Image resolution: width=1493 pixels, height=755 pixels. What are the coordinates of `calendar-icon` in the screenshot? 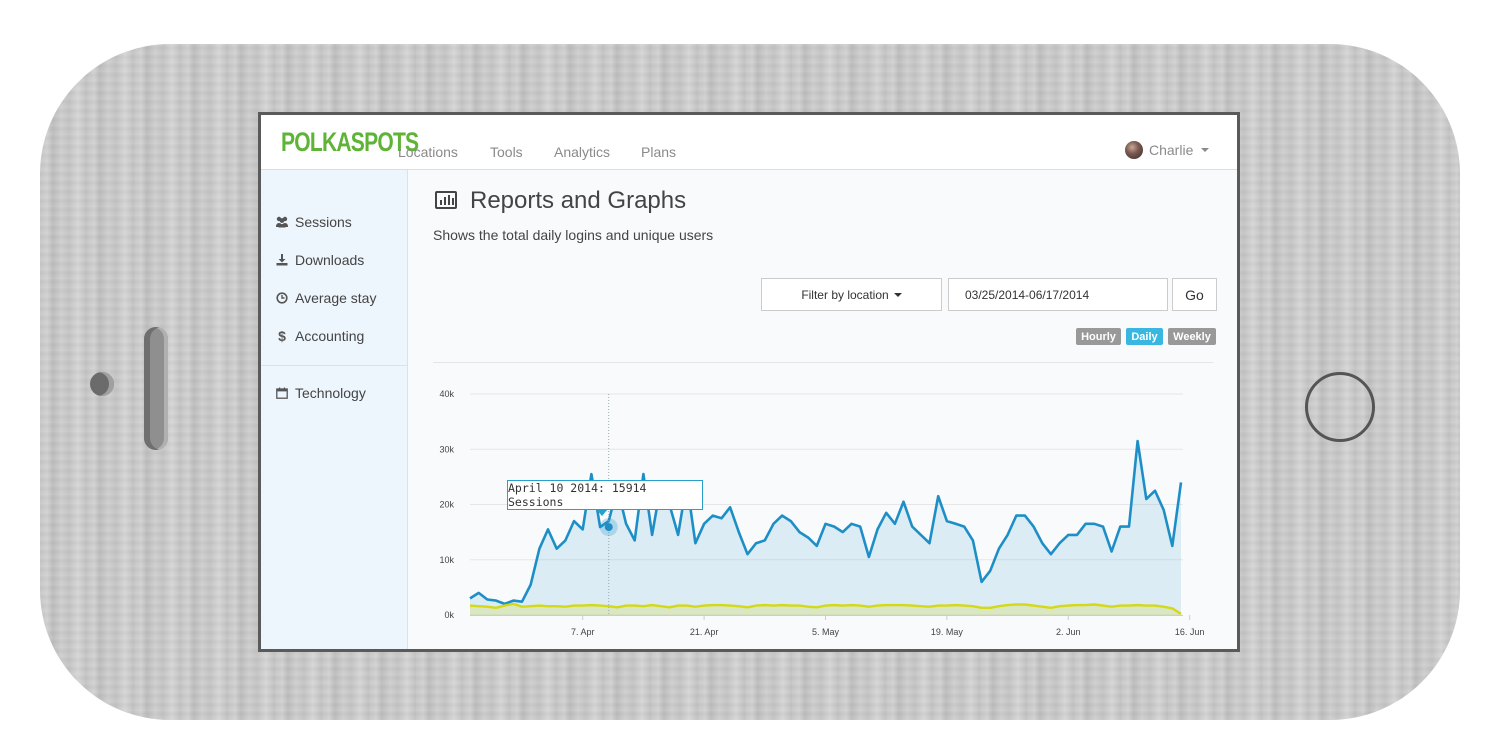 It's located at (282, 393).